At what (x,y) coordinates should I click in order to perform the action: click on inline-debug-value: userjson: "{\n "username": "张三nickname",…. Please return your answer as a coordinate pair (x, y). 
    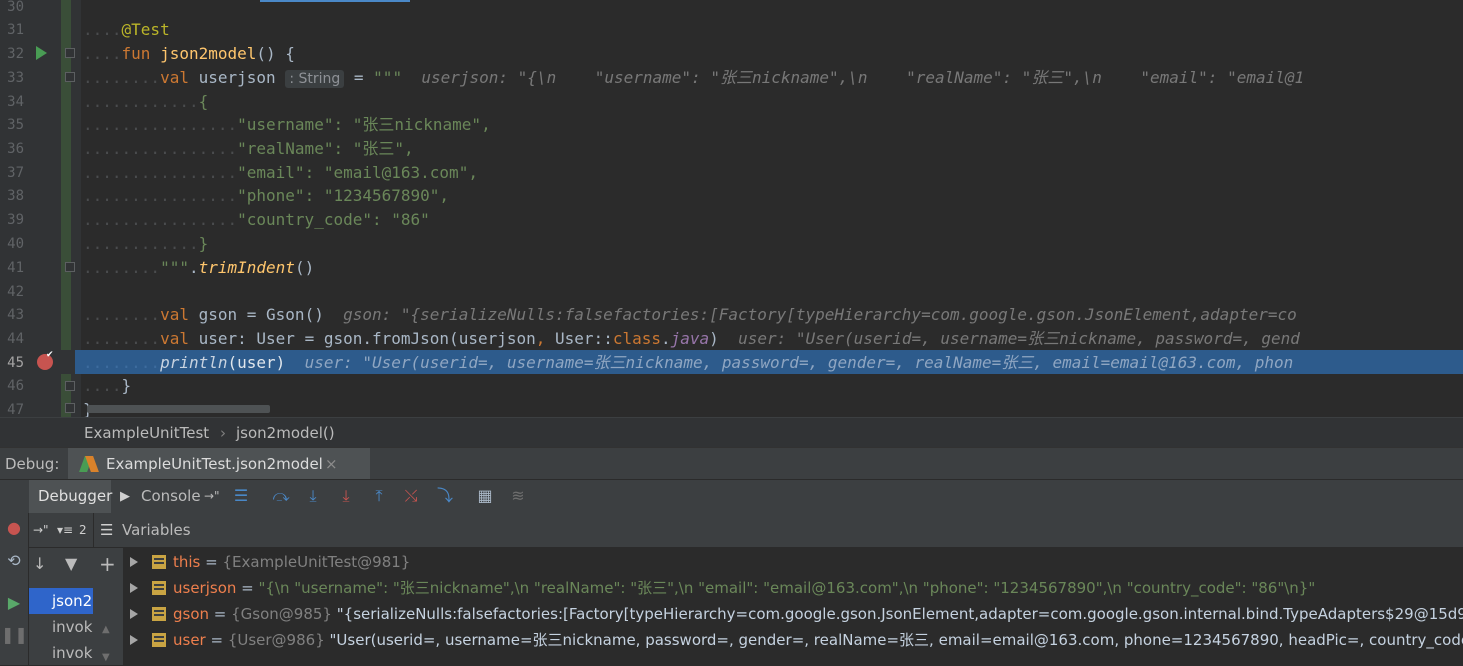
    Looking at the image, I should click on (853, 77).